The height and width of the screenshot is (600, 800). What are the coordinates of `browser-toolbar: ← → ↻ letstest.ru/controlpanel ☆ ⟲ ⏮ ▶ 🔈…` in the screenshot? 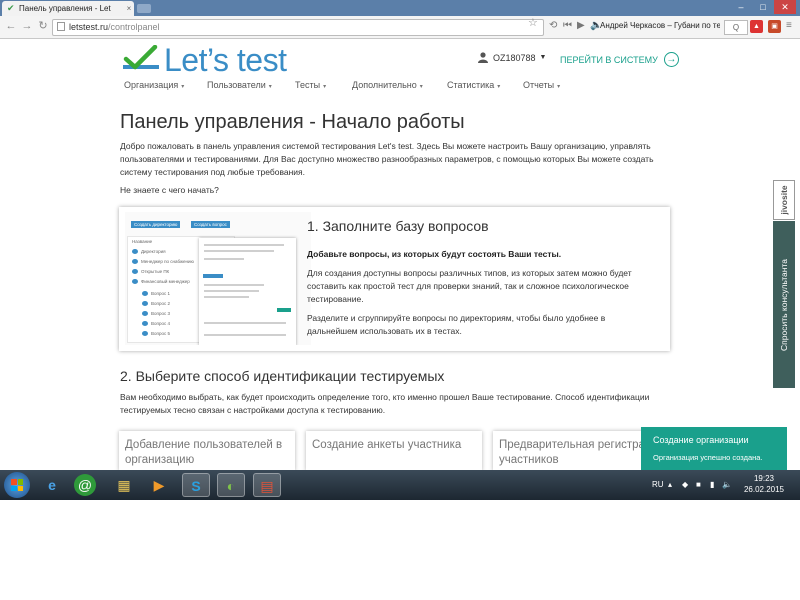 It's located at (400, 27).